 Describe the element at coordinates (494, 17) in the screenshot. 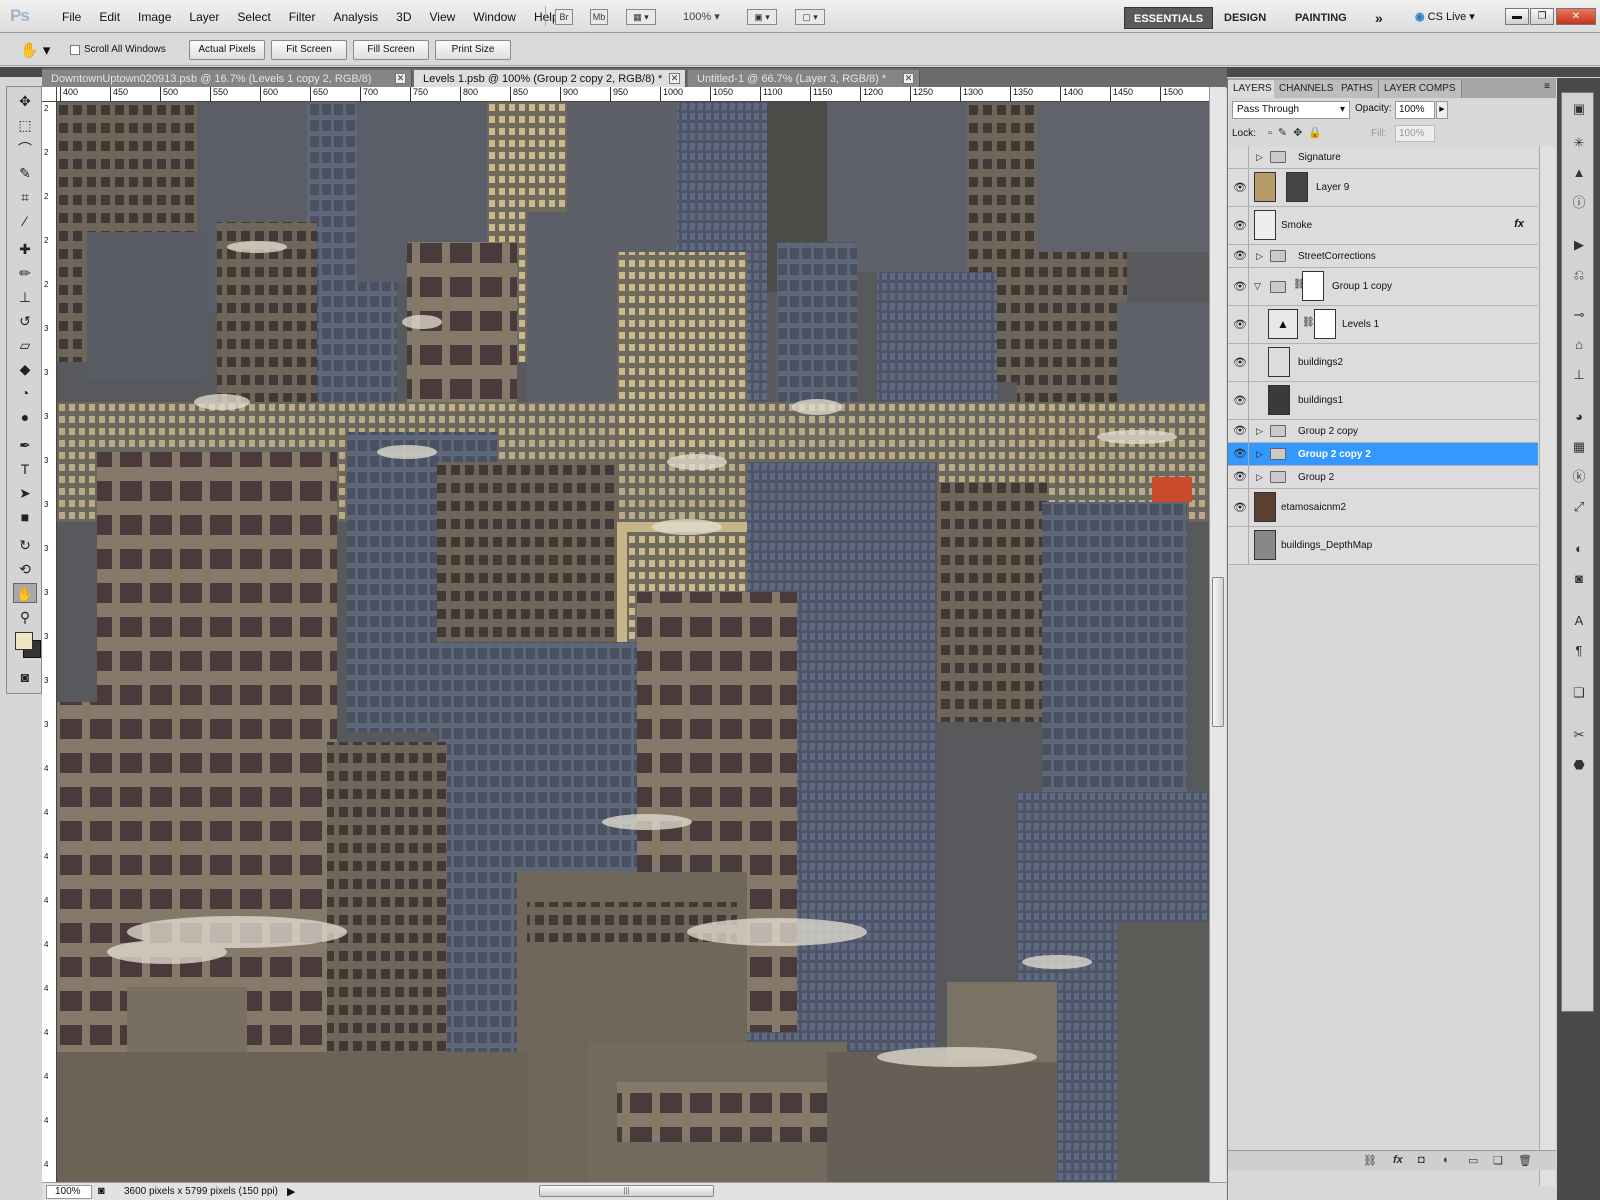

I see `menu-window: Window` at that location.